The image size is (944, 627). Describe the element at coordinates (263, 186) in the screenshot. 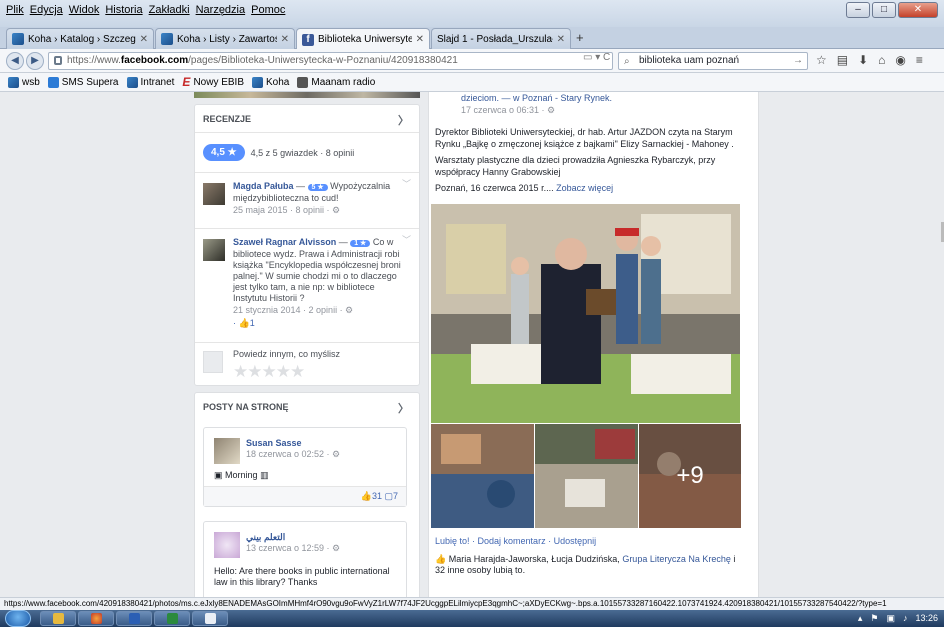

I see `reviewer-name: Magda Pałuba` at that location.